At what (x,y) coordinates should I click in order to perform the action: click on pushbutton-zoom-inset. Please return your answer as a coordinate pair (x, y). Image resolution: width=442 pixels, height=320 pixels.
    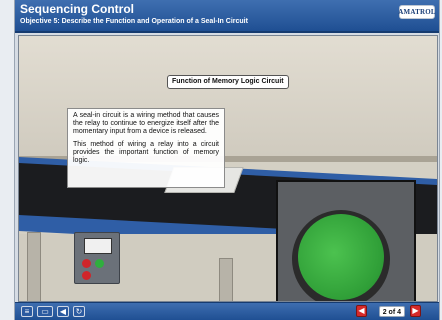
    Looking at the image, I should click on (346, 240).